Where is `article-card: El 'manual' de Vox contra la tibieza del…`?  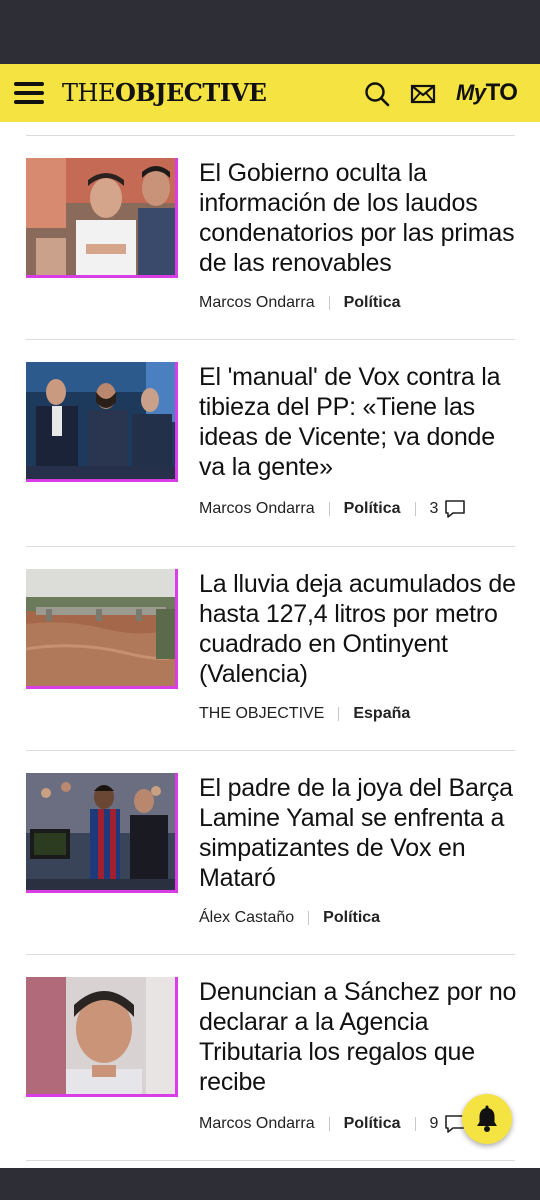
article-card: El 'manual' de Vox contra la tibieza del… is located at coordinates (270, 442).